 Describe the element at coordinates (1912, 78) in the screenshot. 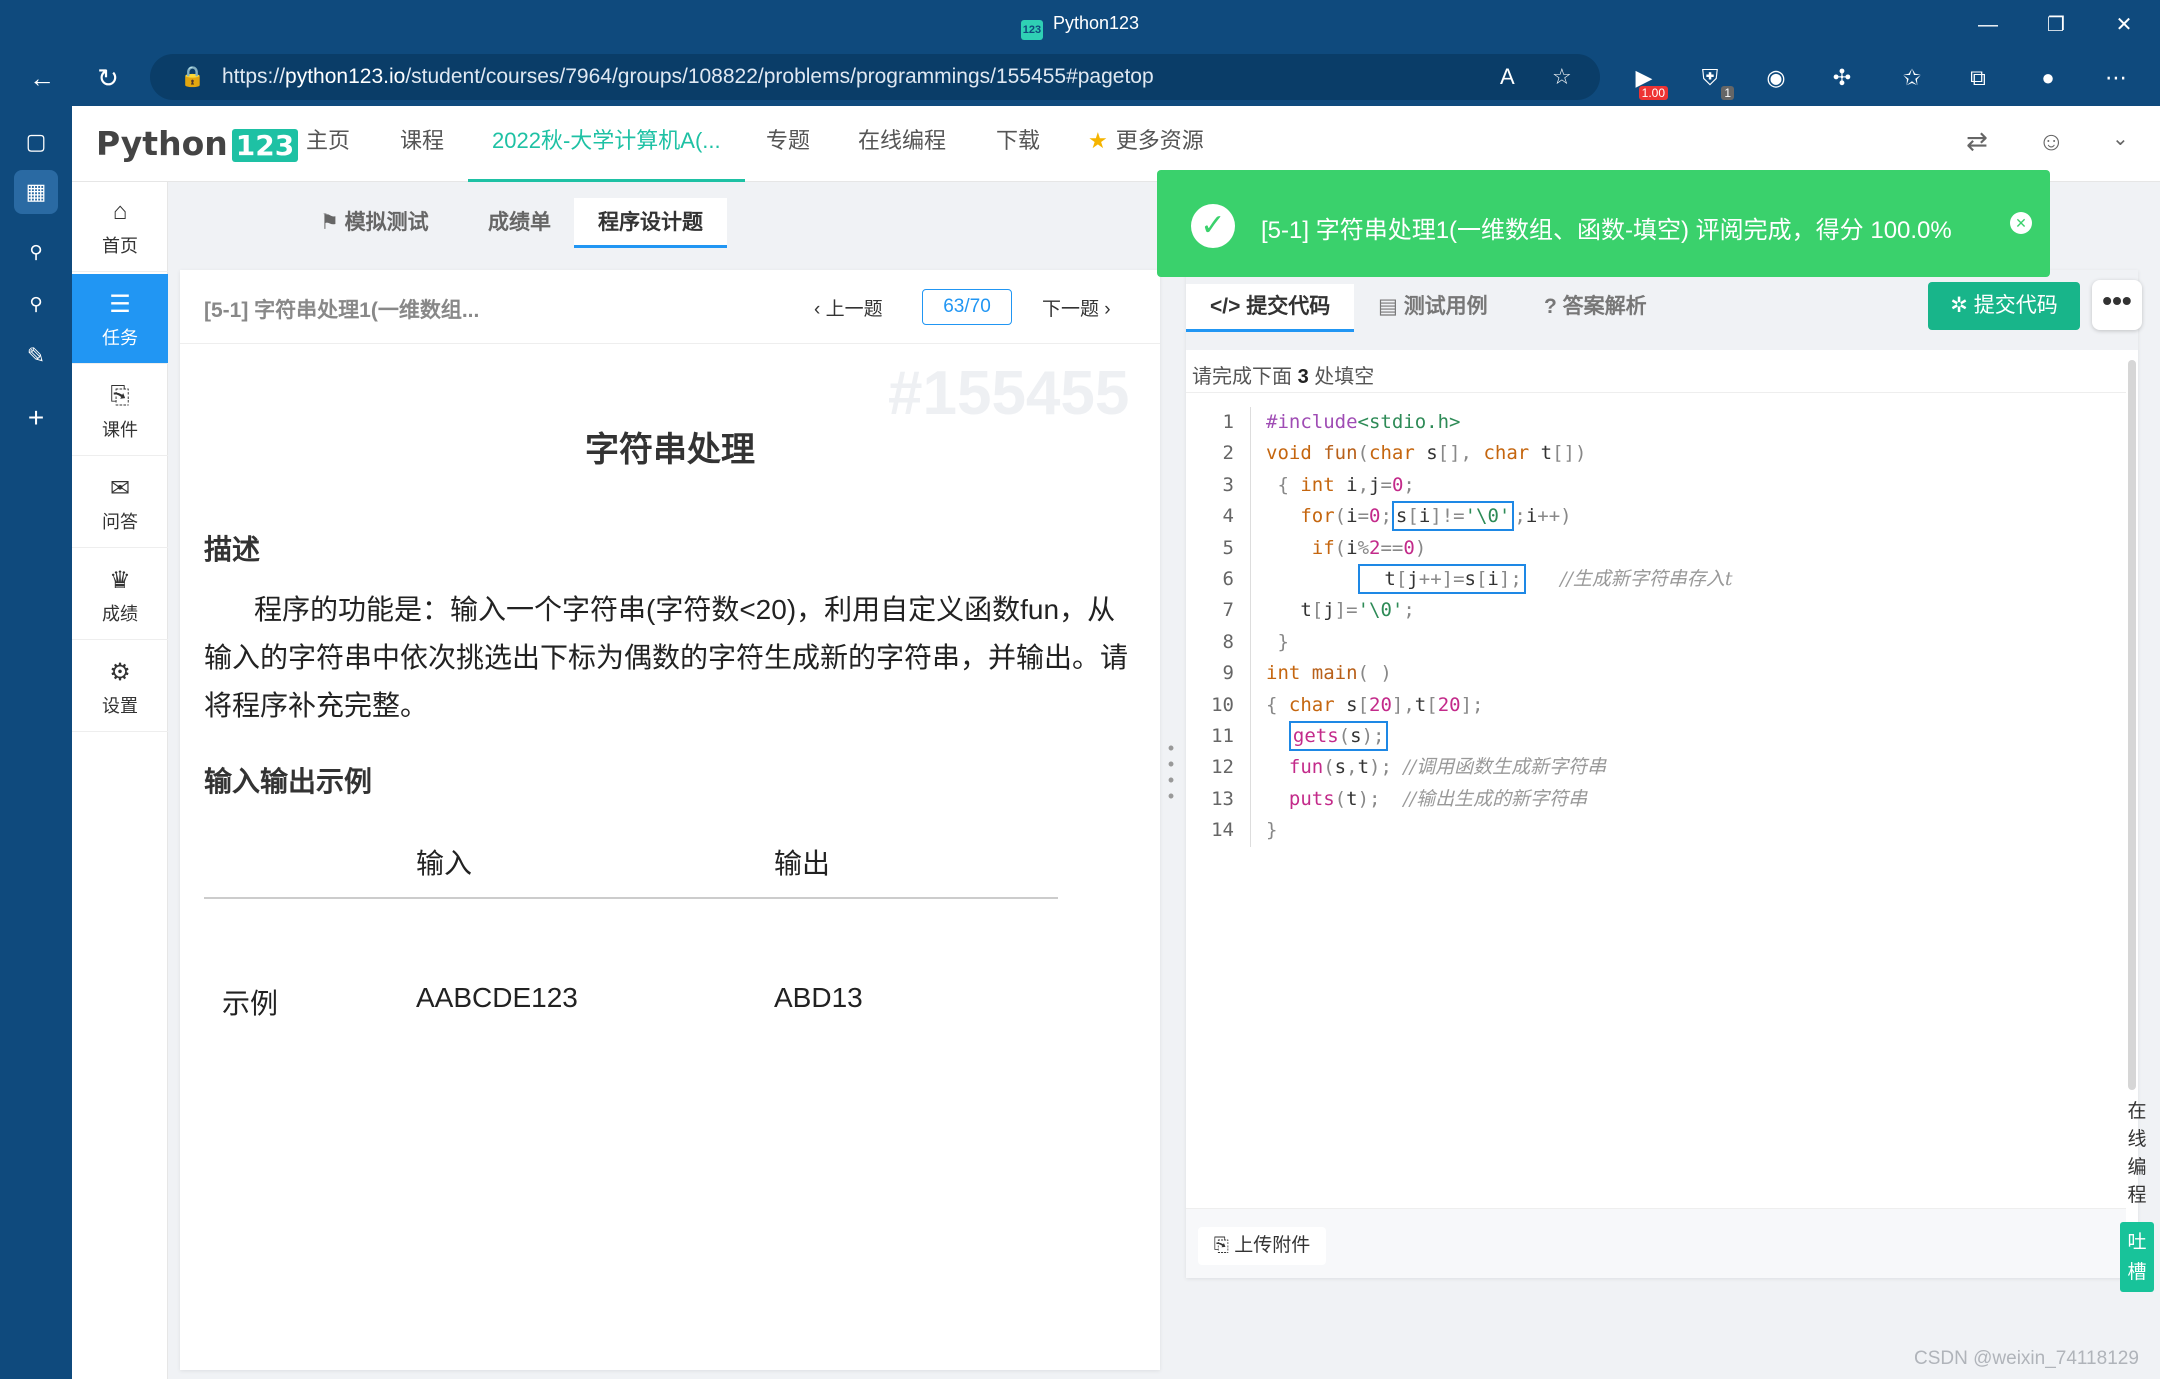

I see `favorites-icon: ✩` at that location.